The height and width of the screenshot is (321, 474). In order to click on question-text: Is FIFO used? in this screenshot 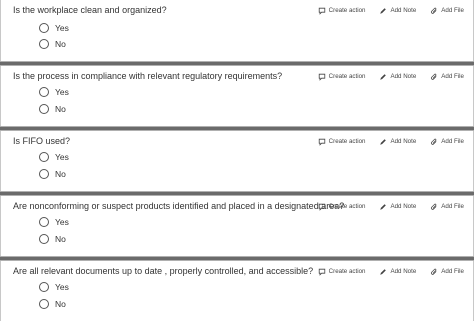, I will do `click(42, 141)`.